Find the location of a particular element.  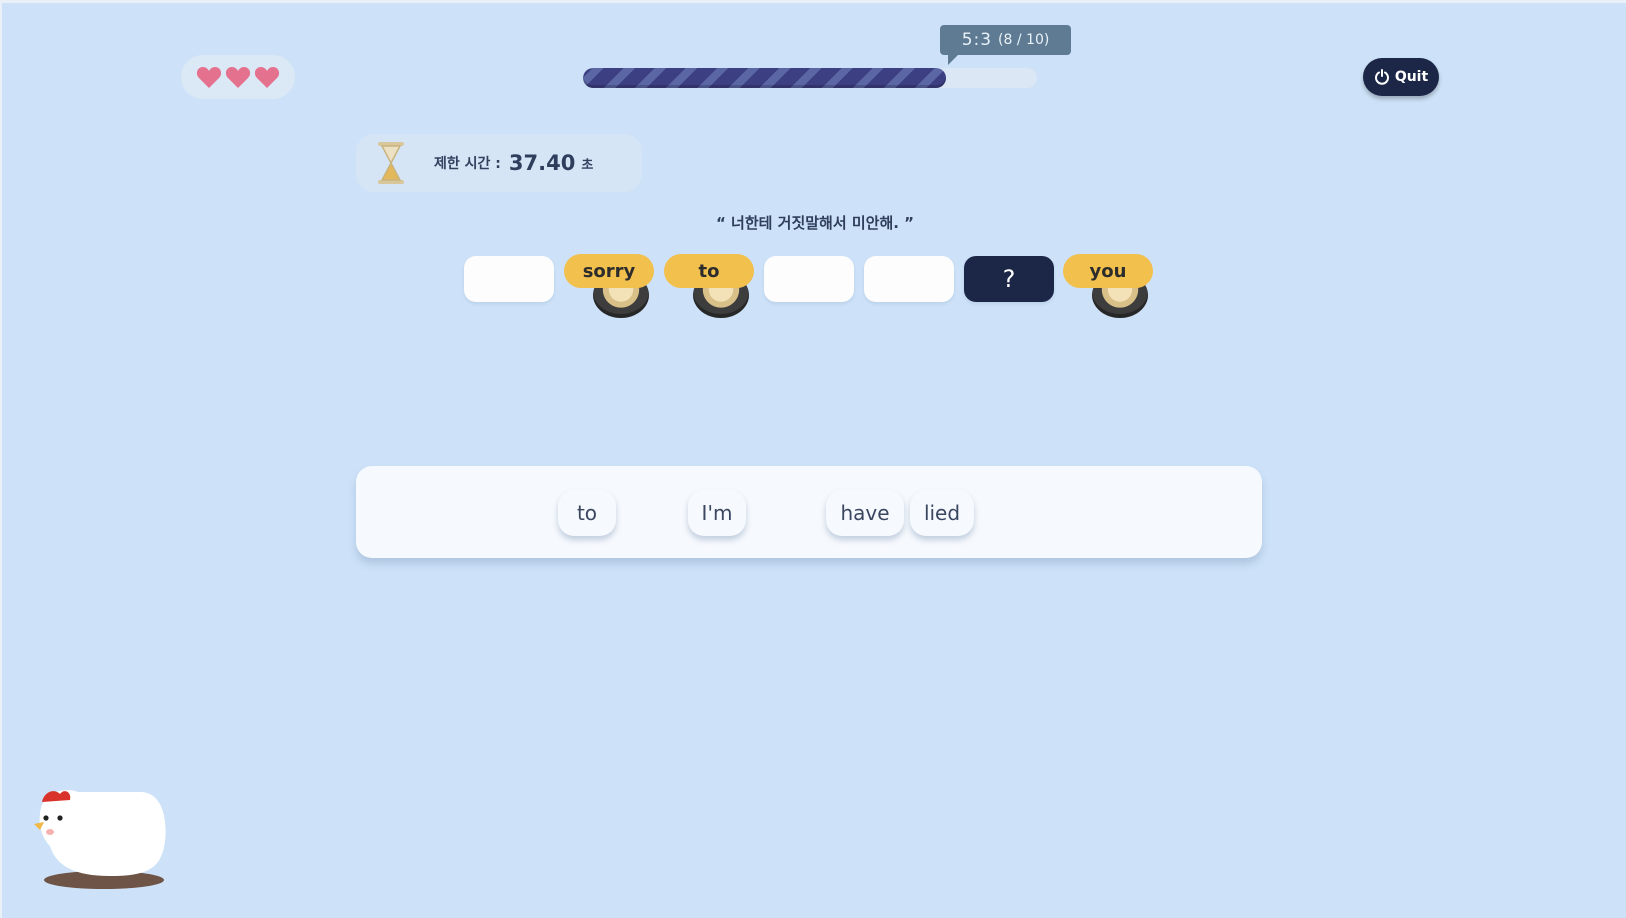

chicken-mascot is located at coordinates (100, 839).